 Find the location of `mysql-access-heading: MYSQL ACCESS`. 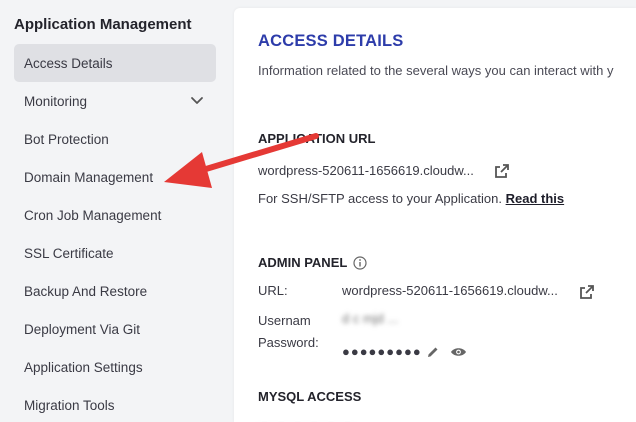

mysql-access-heading: MYSQL ACCESS is located at coordinates (309, 396).